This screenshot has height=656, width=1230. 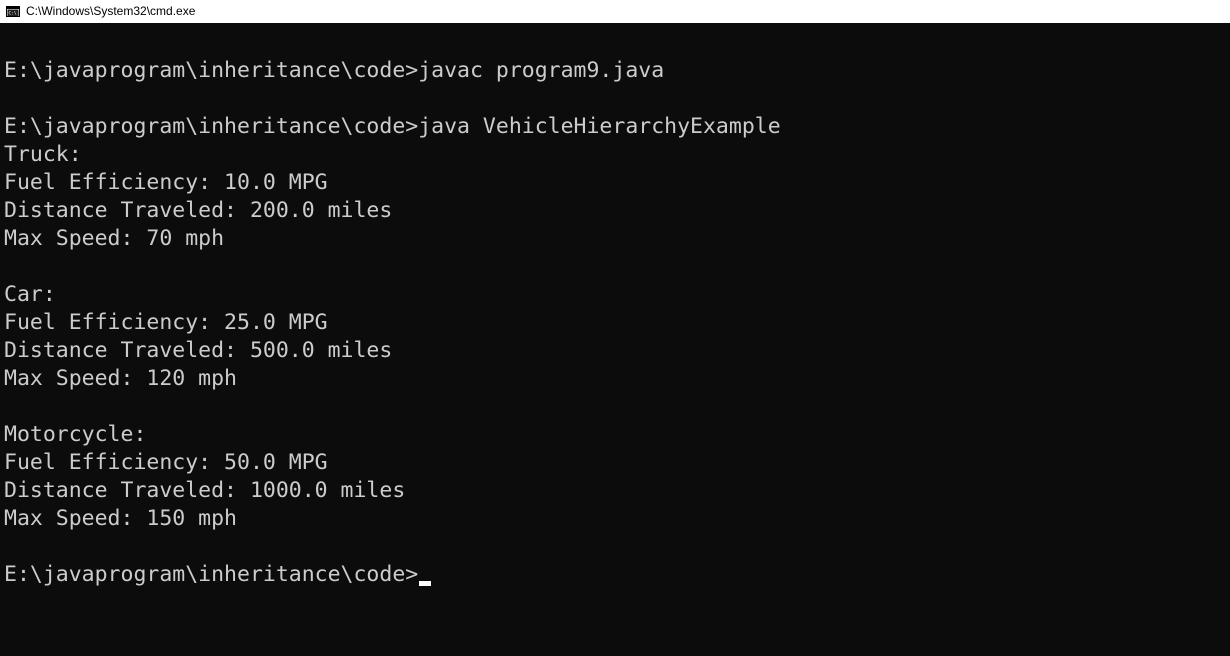 I want to click on console-line: Fuel Efficiency: 50.0 MPG, so click(x=166, y=462).